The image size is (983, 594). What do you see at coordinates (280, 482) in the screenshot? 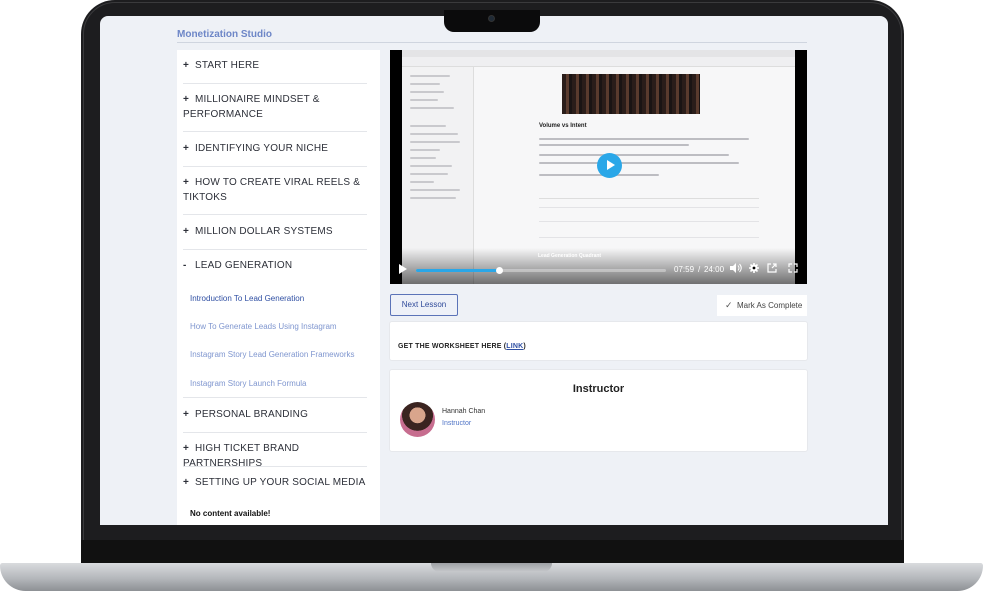
I see `module-label: SETTING UP YOUR SOCIAL MEDIA` at bounding box center [280, 482].